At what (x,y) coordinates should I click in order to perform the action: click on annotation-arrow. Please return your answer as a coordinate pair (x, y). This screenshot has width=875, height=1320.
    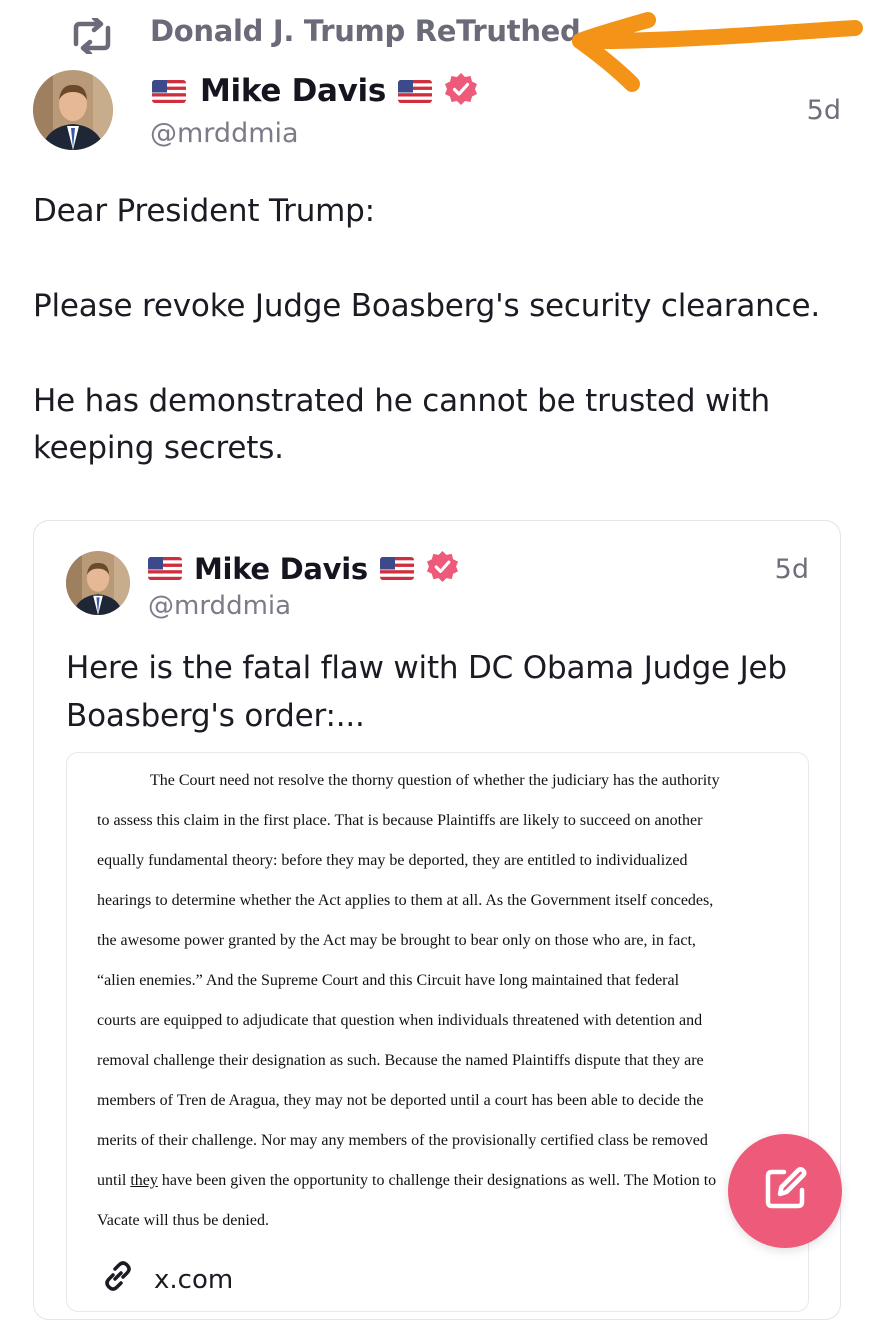
    Looking at the image, I should click on (712, 53).